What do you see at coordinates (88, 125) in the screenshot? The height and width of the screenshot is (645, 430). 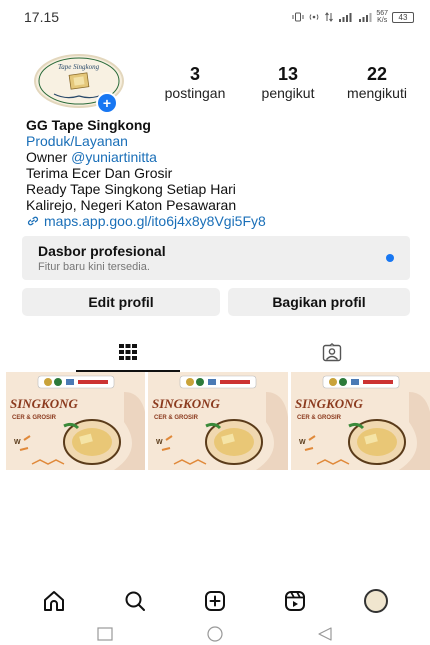 I see `profile-name: GG Tape Singkong` at bounding box center [88, 125].